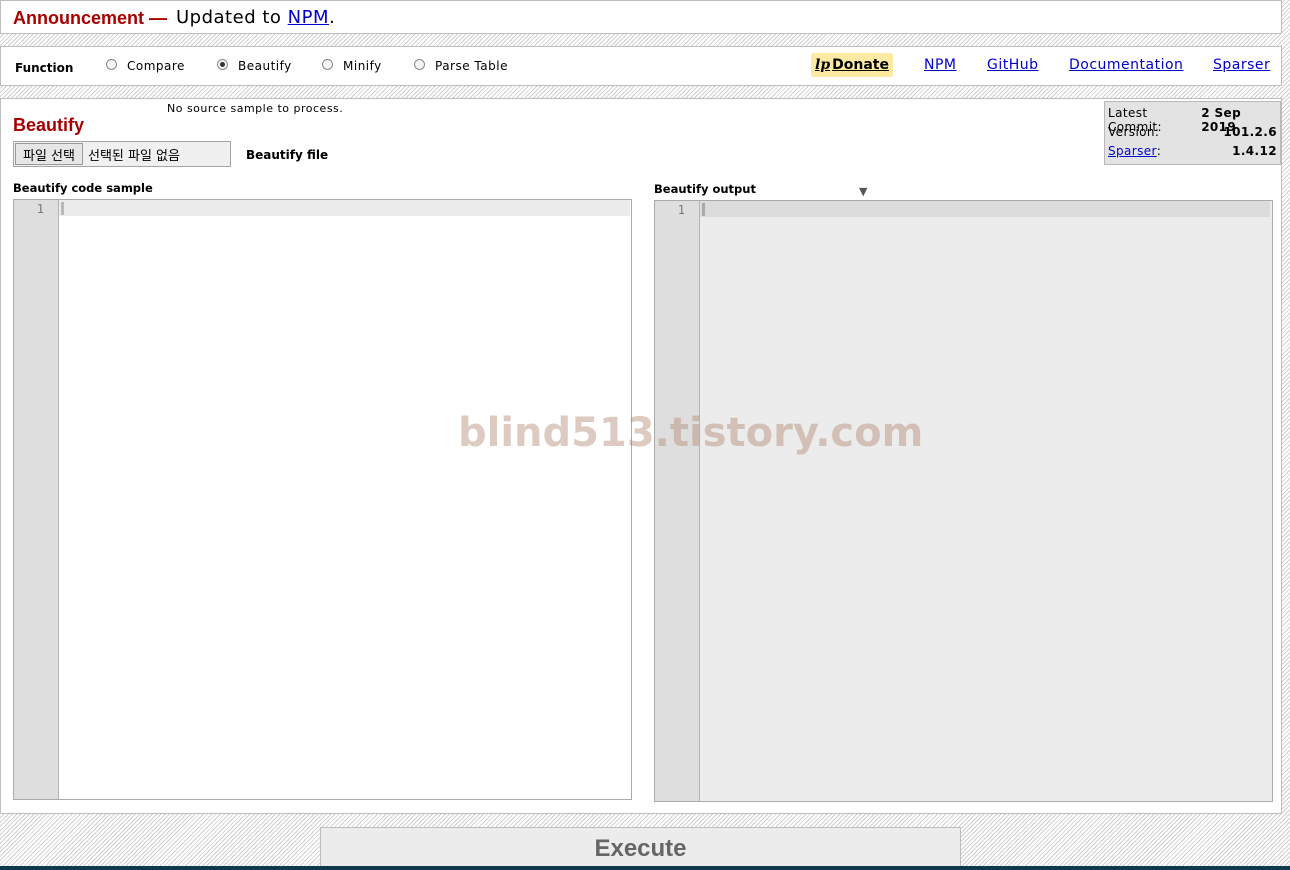 The width and height of the screenshot is (1290, 870). What do you see at coordinates (471, 66) in the screenshot?
I see `radio-parse-table-label: Parse Table` at bounding box center [471, 66].